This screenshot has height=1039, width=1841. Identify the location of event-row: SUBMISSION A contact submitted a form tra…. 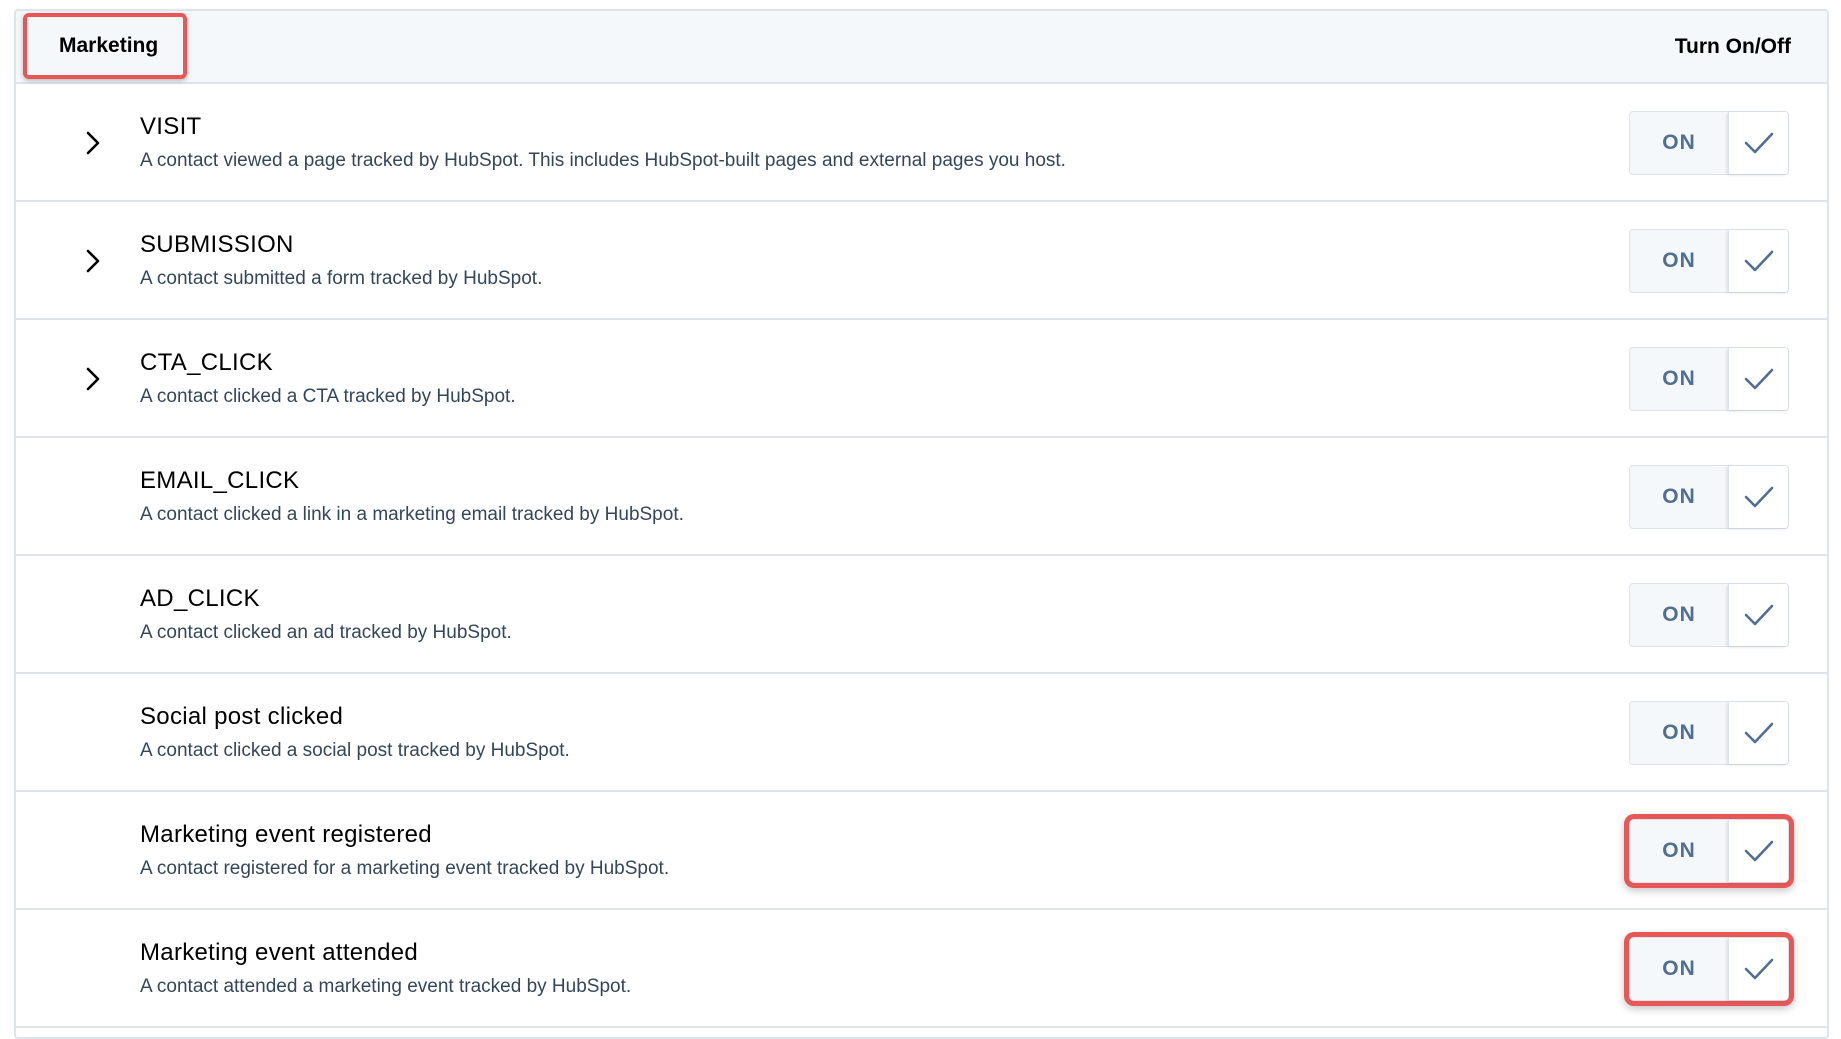
(921, 261).